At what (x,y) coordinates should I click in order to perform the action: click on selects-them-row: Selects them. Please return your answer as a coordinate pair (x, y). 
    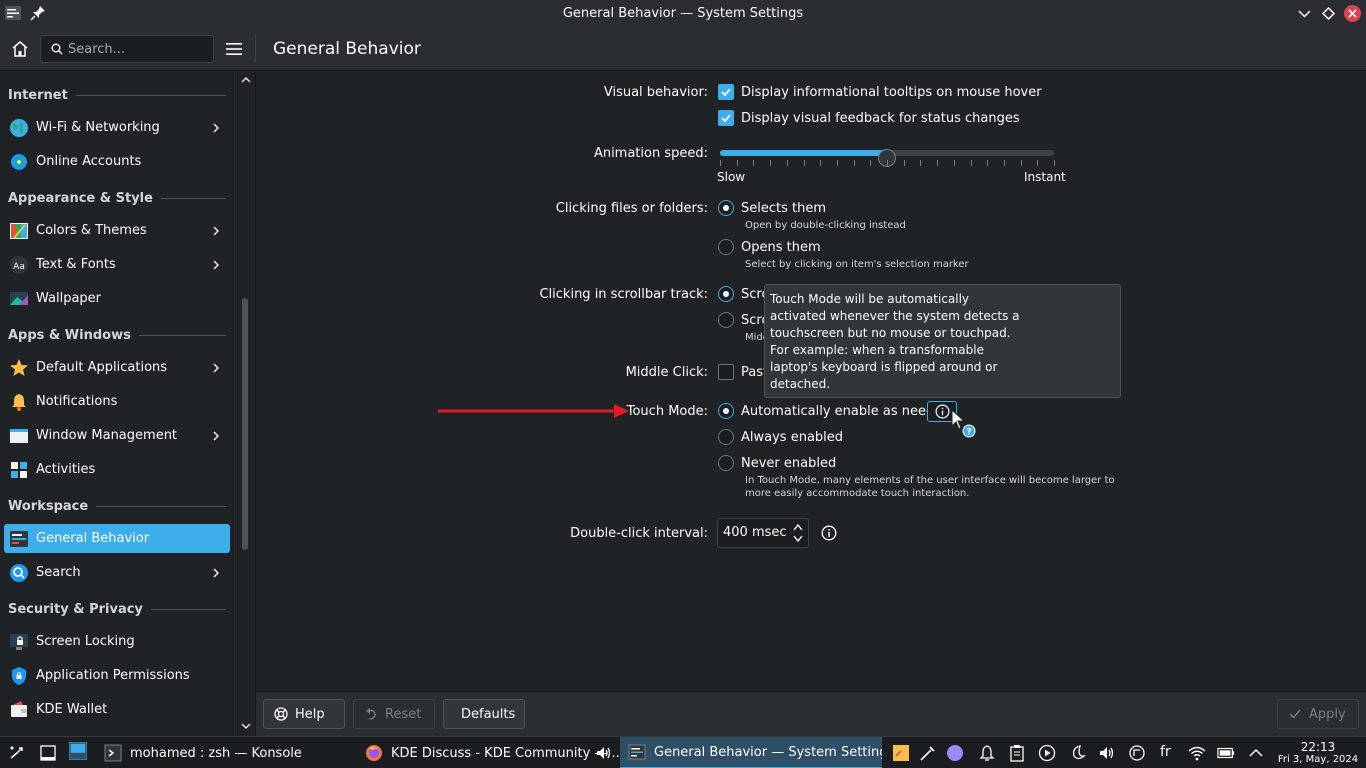
    Looking at the image, I should click on (772, 208).